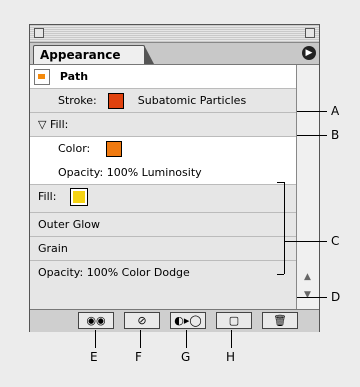 This screenshot has width=360, height=387. What do you see at coordinates (186, 339) in the screenshot?
I see `callout-line-g` at bounding box center [186, 339].